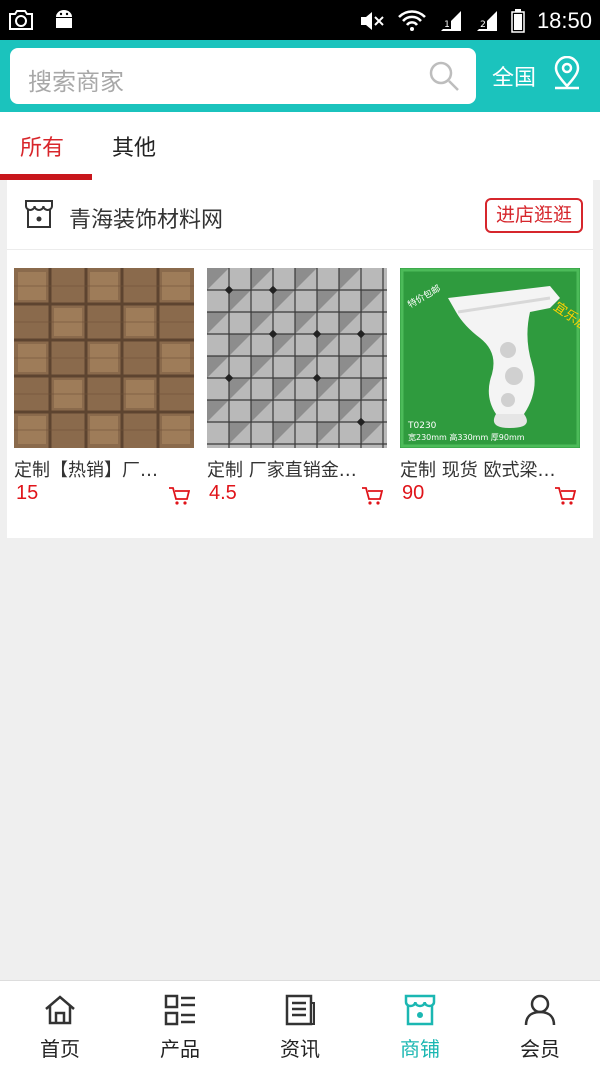 This screenshot has height=1067, width=600. I want to click on nav-home: 首页, so click(60, 1024).